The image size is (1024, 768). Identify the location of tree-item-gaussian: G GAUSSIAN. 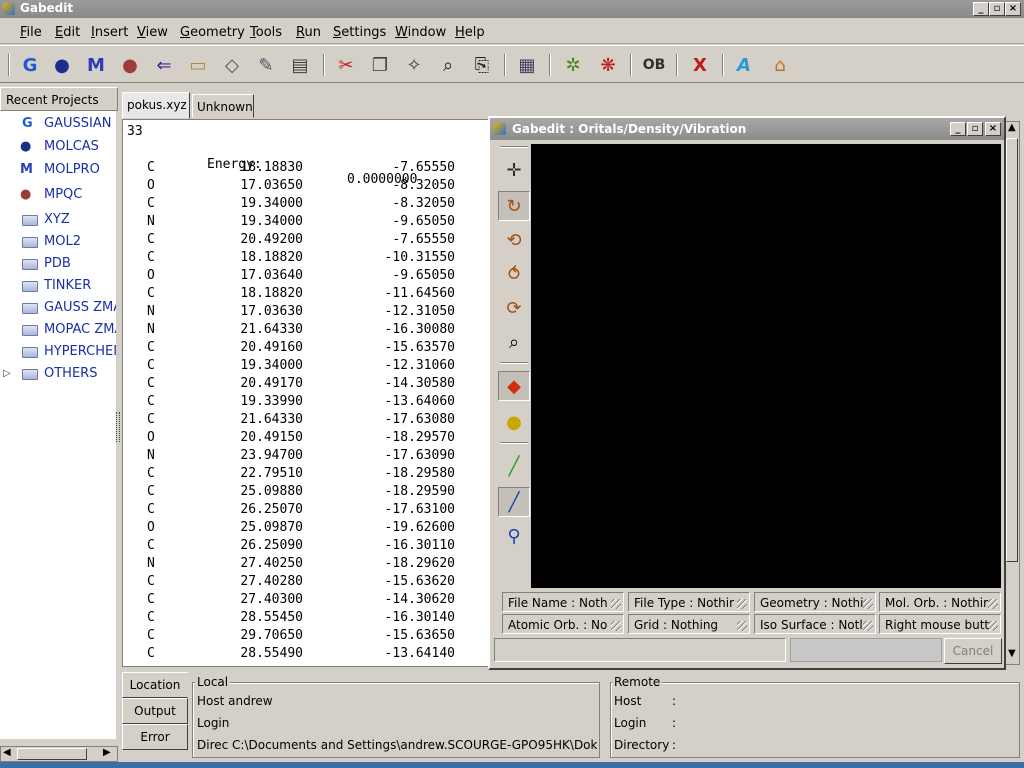
(58, 124).